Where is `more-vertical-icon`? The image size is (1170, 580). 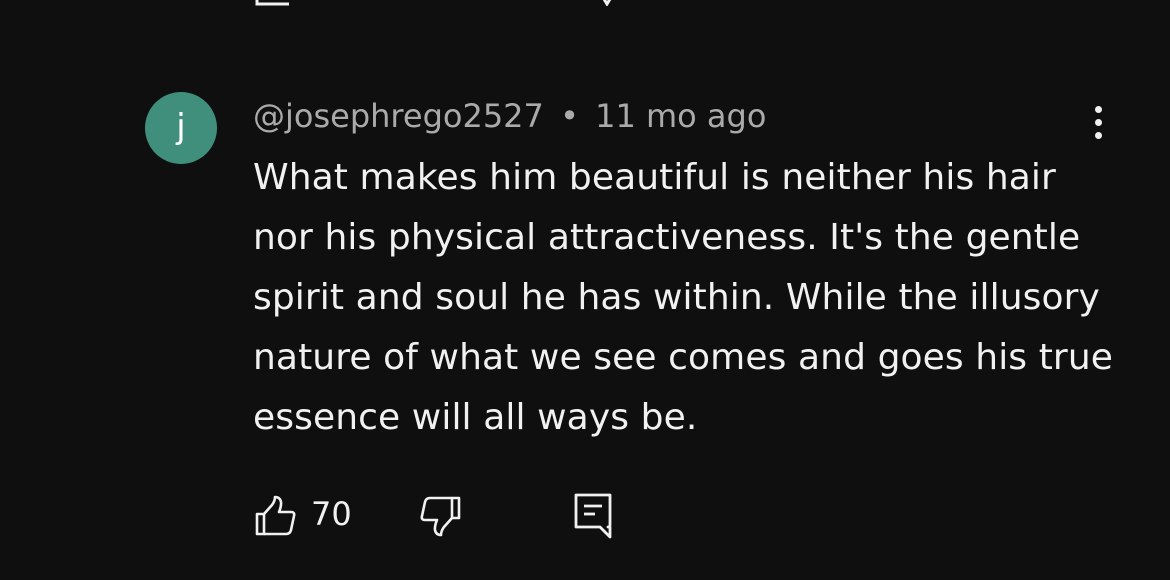
more-vertical-icon is located at coordinates (1098, 128).